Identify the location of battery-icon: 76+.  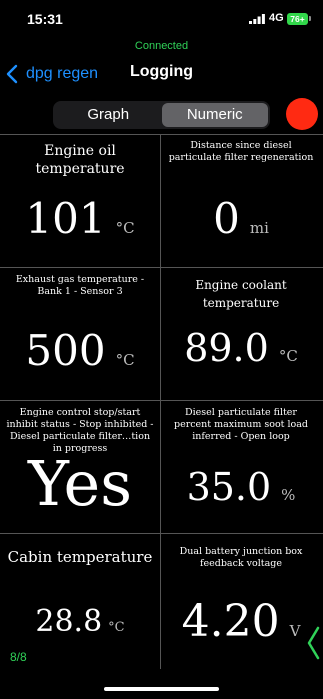
(297, 19).